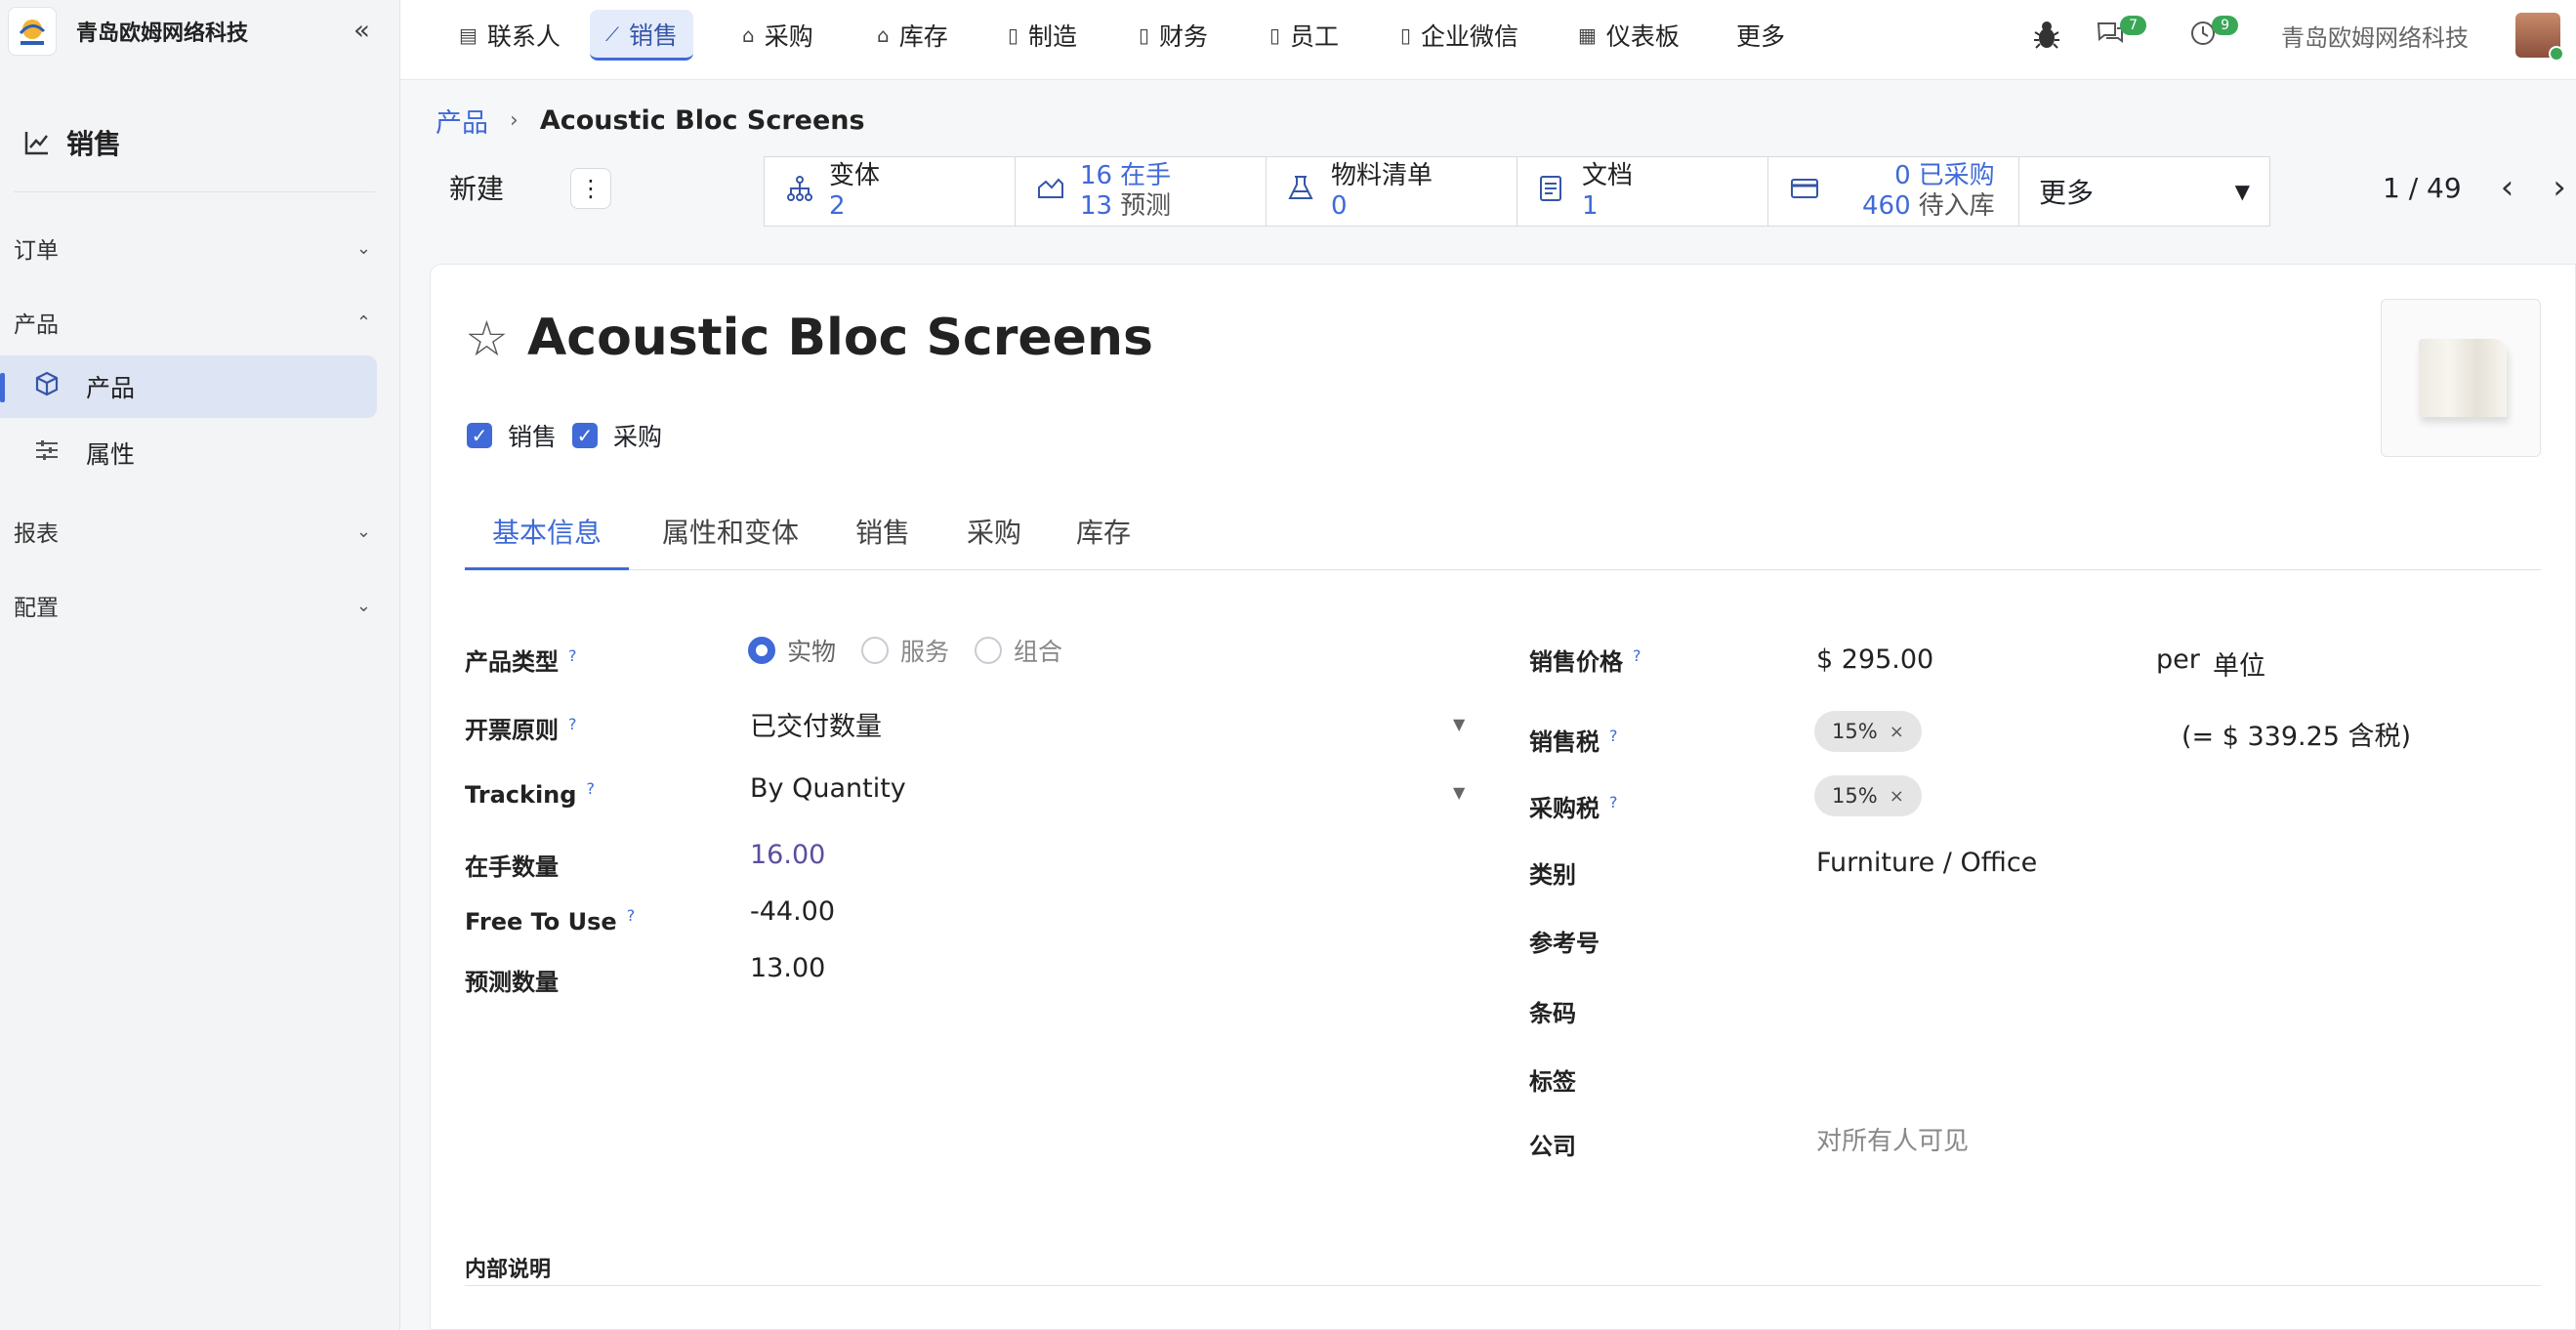 The width and height of the screenshot is (2576, 1330). What do you see at coordinates (2133, 25) in the screenshot?
I see `messages-badge: 7` at bounding box center [2133, 25].